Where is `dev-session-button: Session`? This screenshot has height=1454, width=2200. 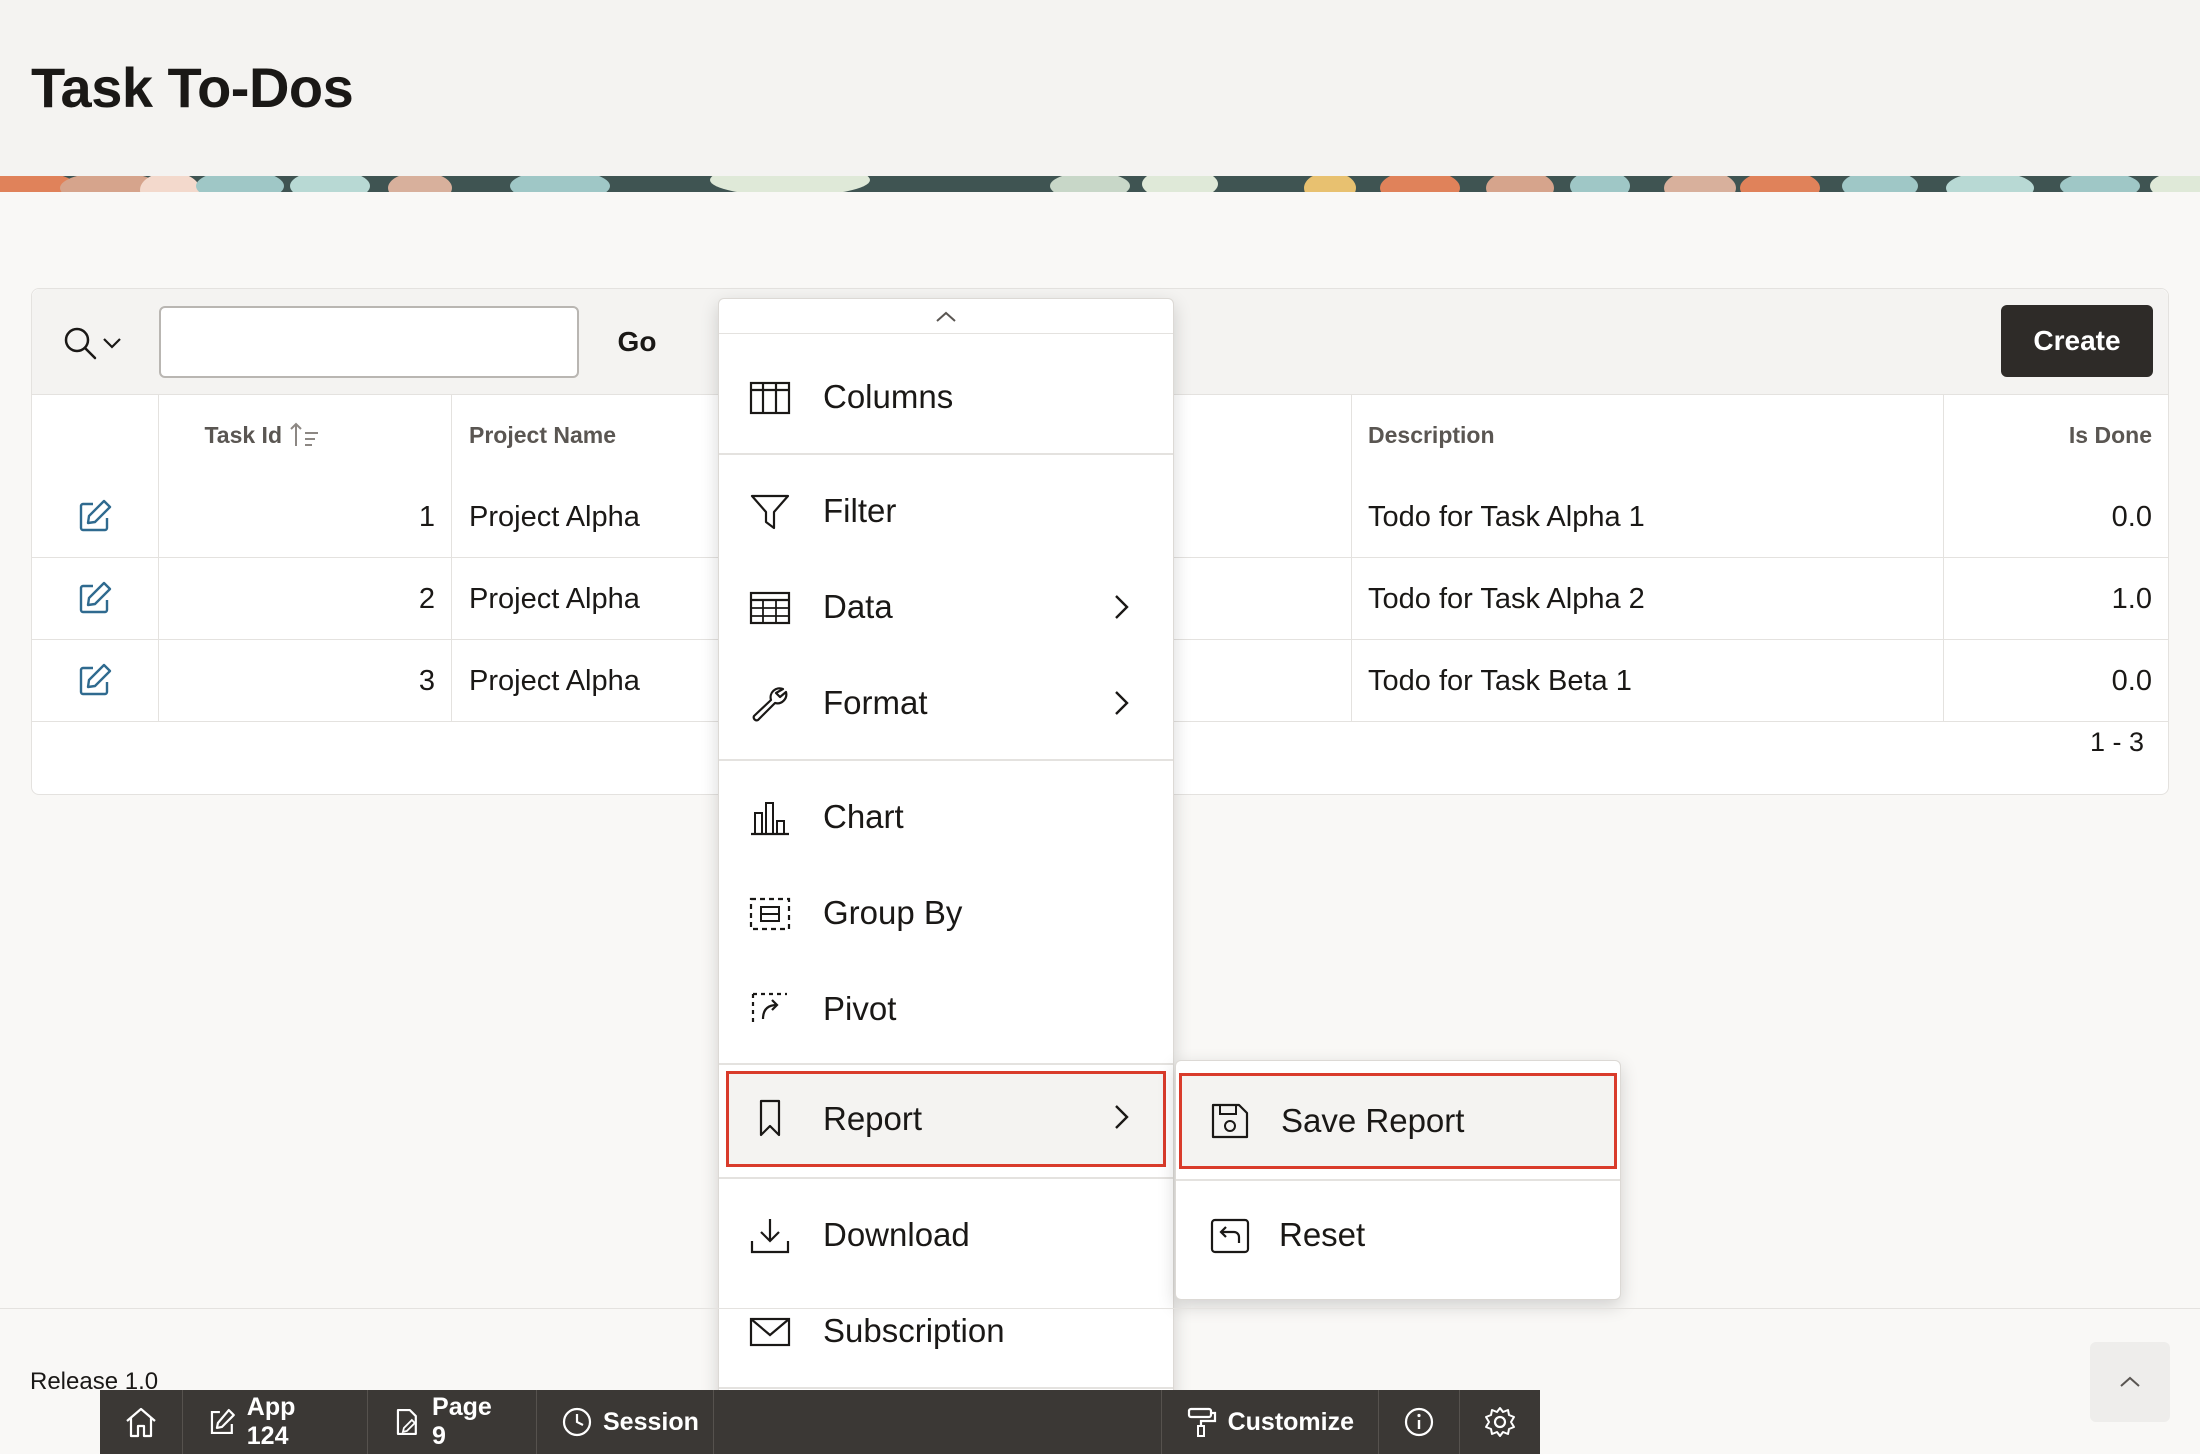 dev-session-button: Session is located at coordinates (625, 1422).